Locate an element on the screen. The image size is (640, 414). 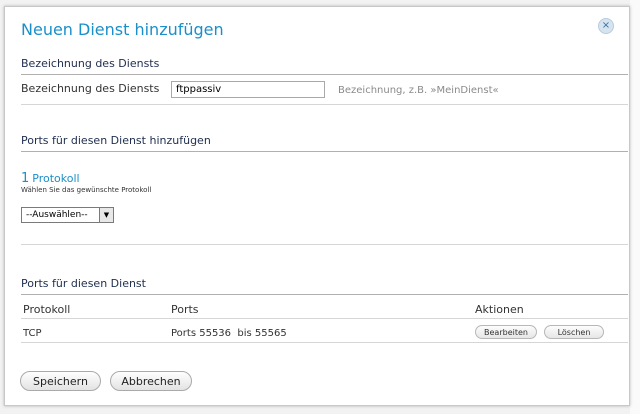
dialog-title: Neuen Dienst hinzufügen is located at coordinates (122, 29).